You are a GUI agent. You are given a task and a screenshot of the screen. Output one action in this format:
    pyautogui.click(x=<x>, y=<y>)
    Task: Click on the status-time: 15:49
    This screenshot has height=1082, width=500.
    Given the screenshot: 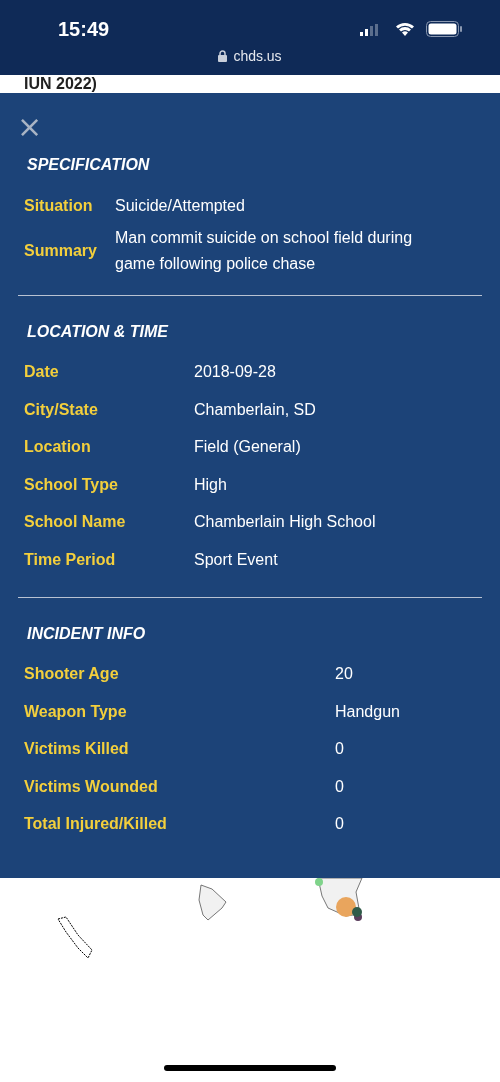 What is the action you would take?
    pyautogui.click(x=84, y=29)
    